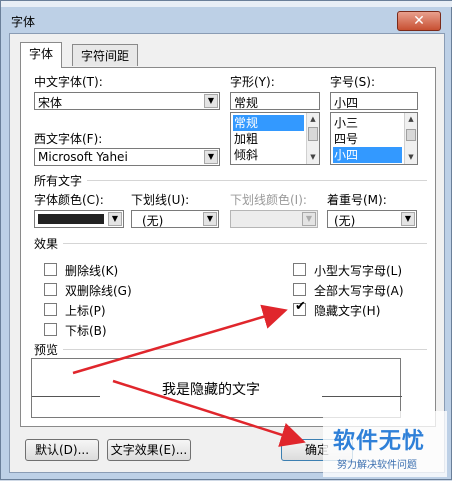 The width and height of the screenshot is (452, 481). What do you see at coordinates (347, 311) in the screenshot?
I see `hidden-text-label: 隐藏文字(H)` at bounding box center [347, 311].